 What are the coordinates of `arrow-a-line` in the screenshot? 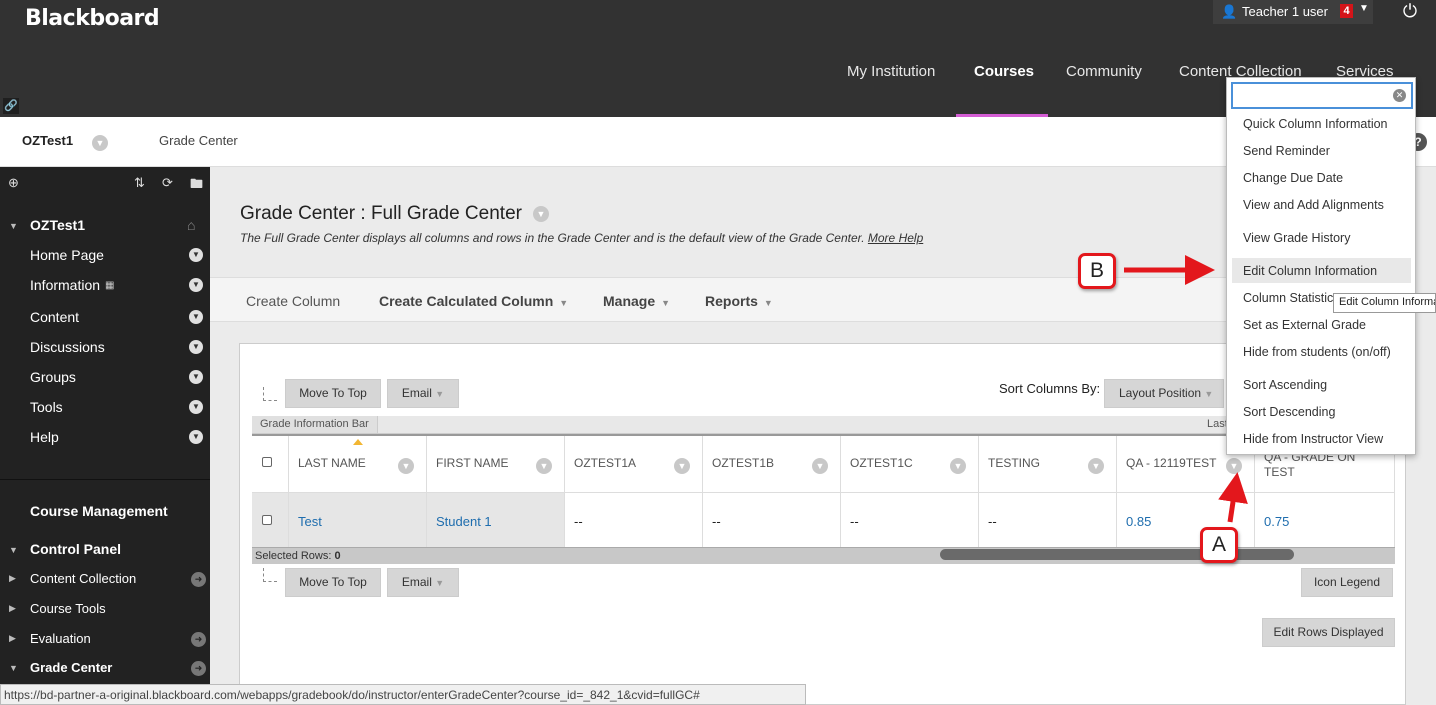 It's located at (1233, 497).